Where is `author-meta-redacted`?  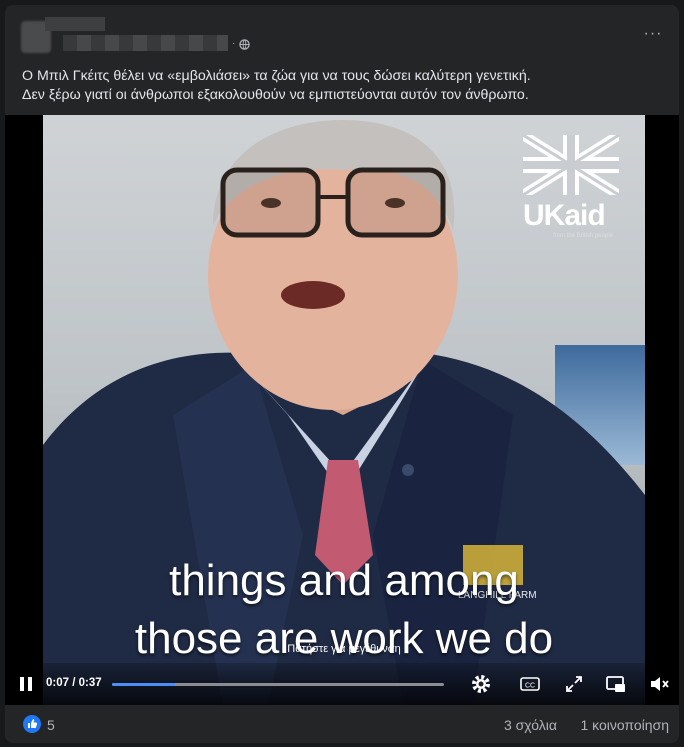
author-meta-redacted is located at coordinates (145, 43).